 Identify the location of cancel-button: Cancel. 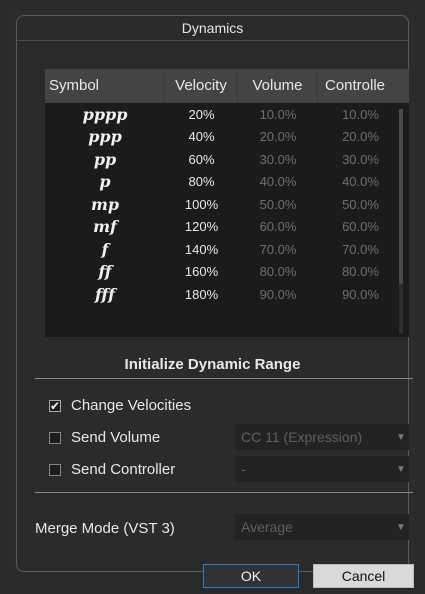
(363, 576).